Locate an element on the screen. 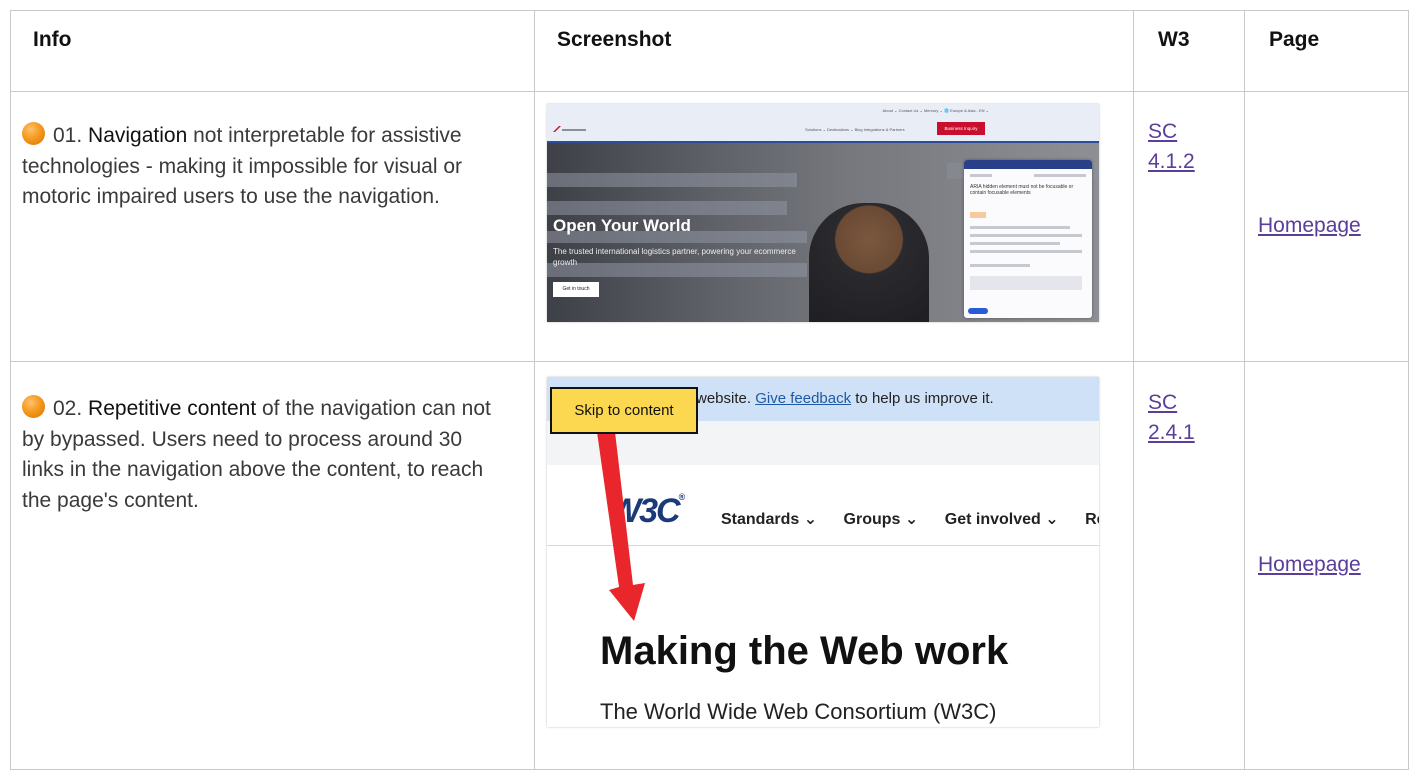  skip-to-content-link: Skip to content is located at coordinates (624, 410).